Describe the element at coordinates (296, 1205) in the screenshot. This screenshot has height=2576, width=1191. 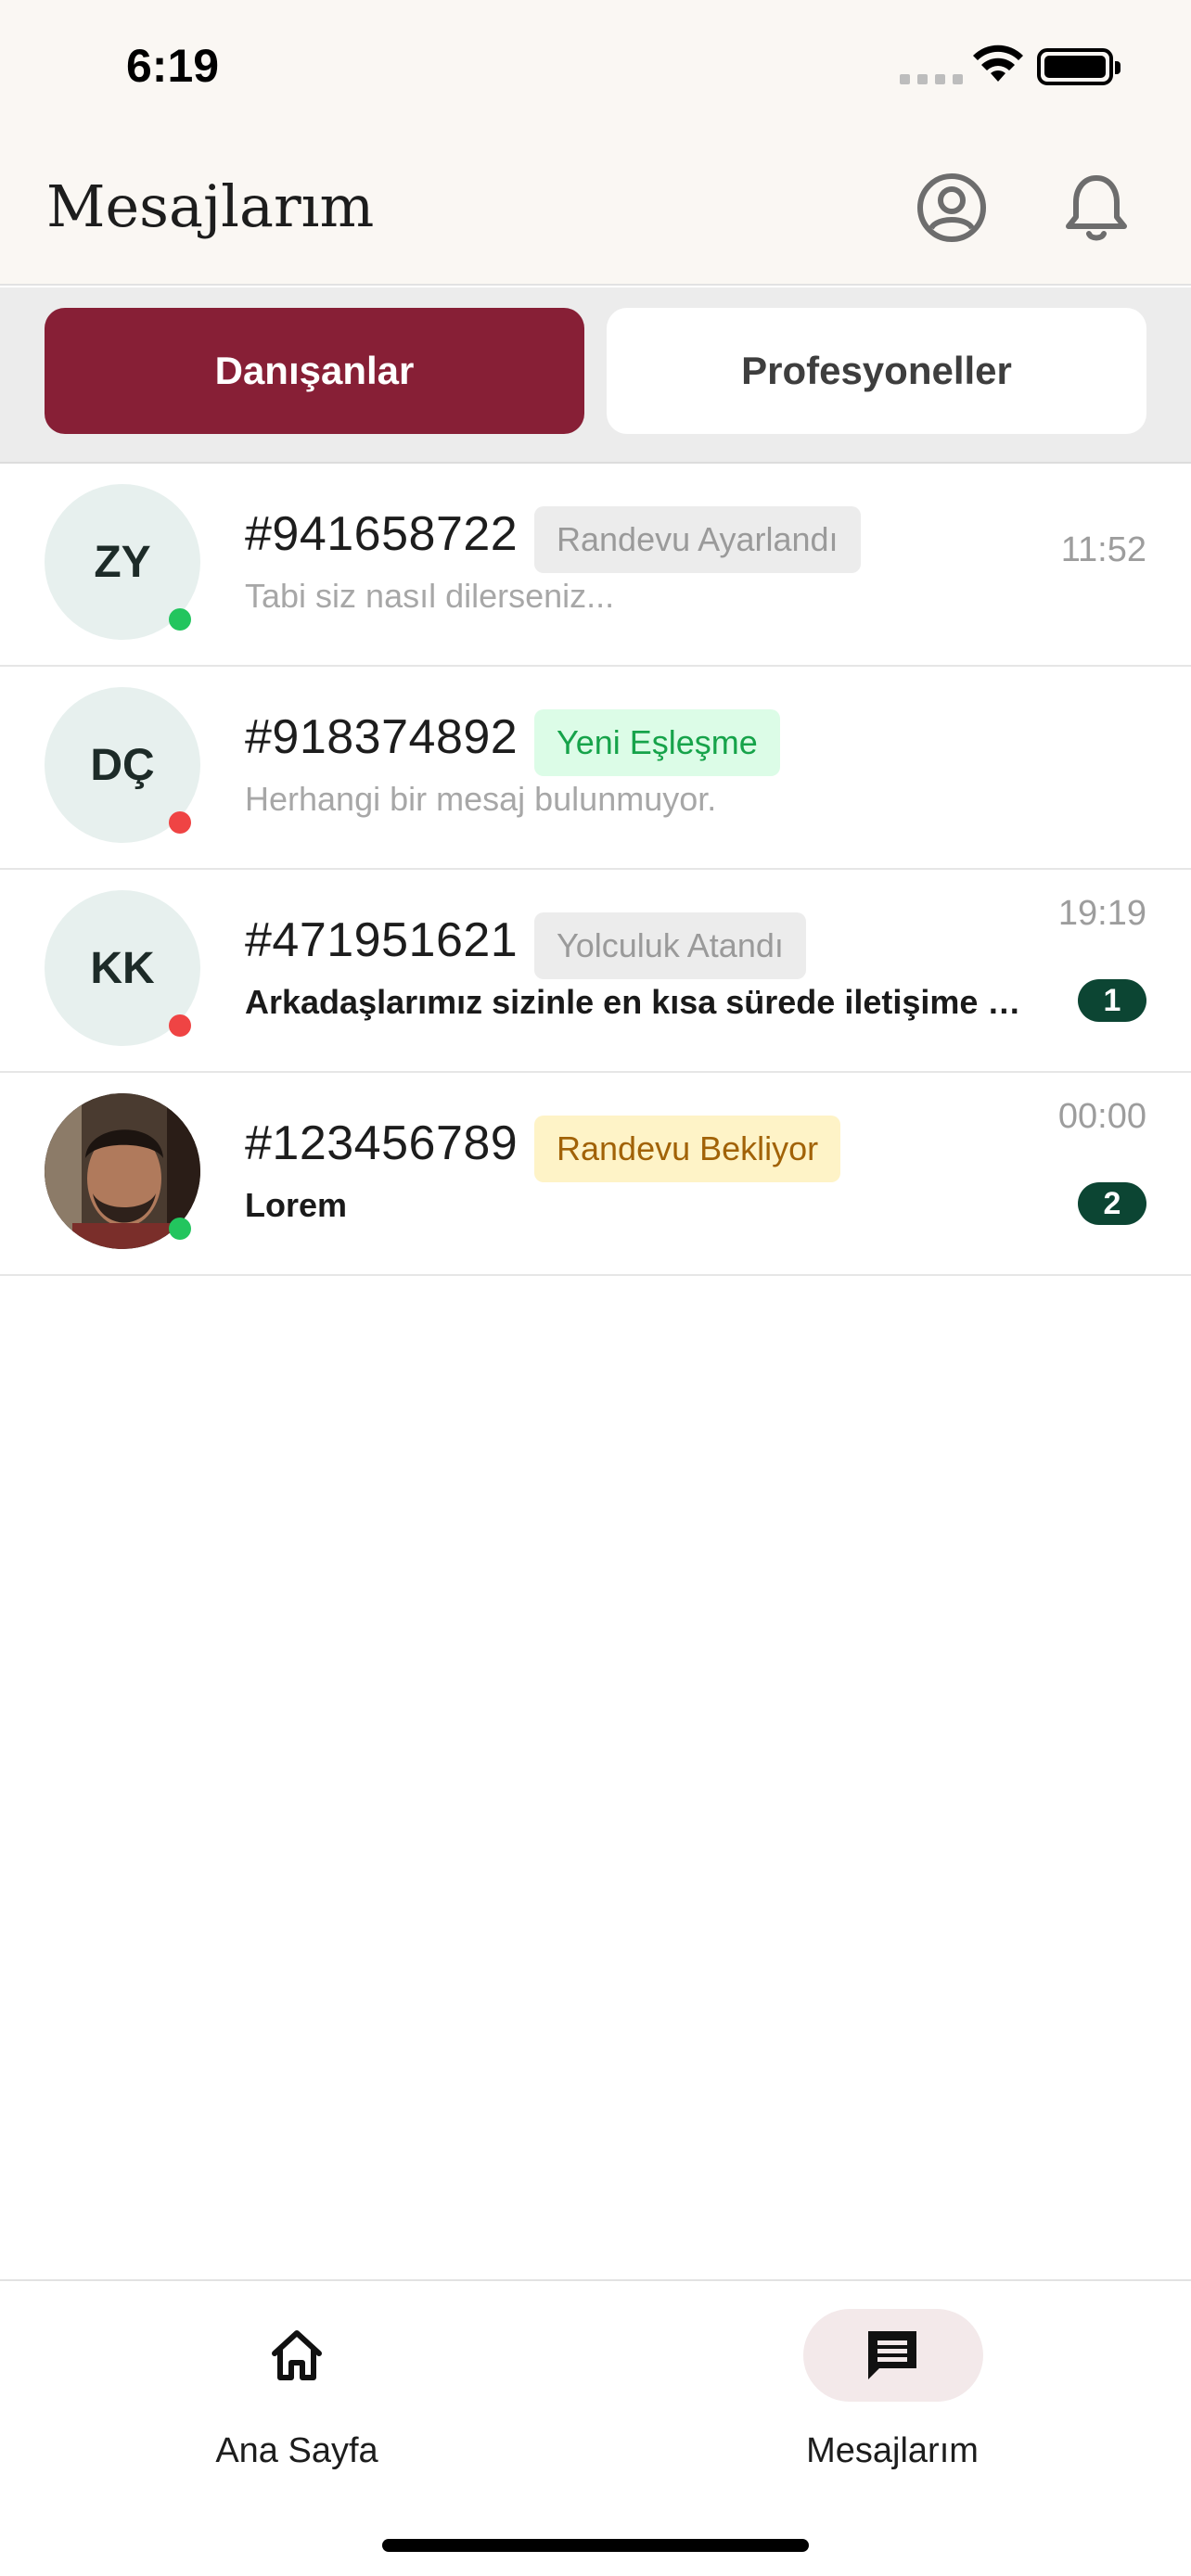
I see `message-preview: Lorem` at that location.